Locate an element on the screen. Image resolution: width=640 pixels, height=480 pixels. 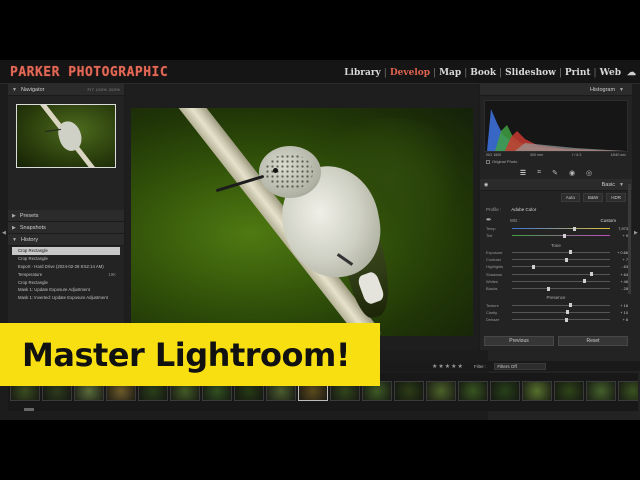
history-item: Mask 1: Update Exposure Adjustment is located at coordinates (66, 290).